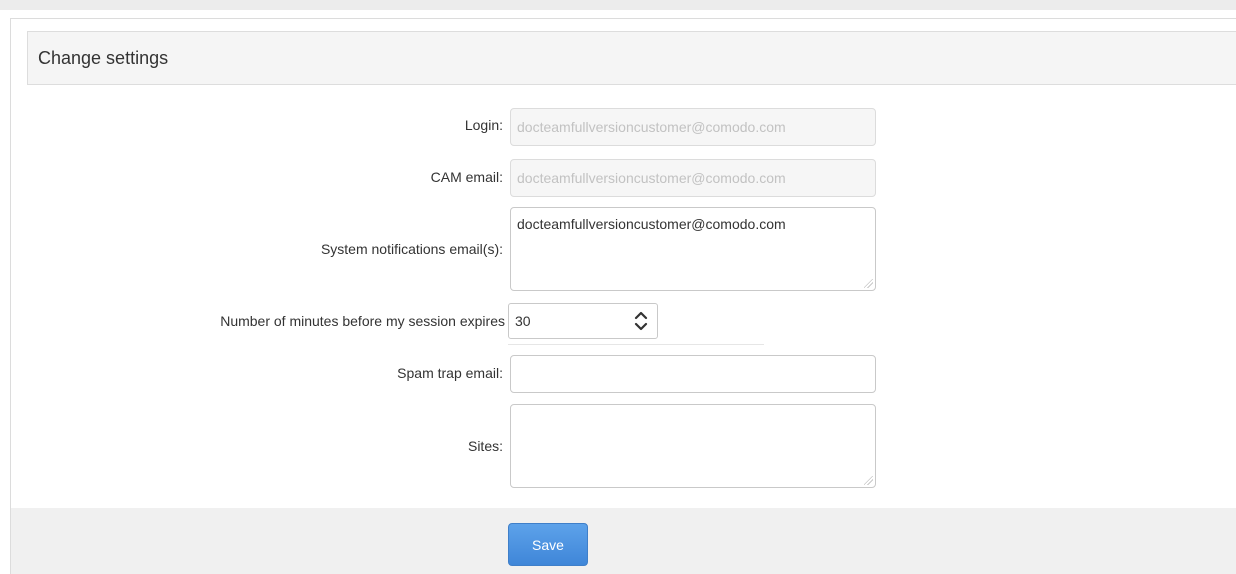 This screenshot has width=1236, height=574. What do you see at coordinates (483, 125) in the screenshot?
I see `login-label: Login:` at bounding box center [483, 125].